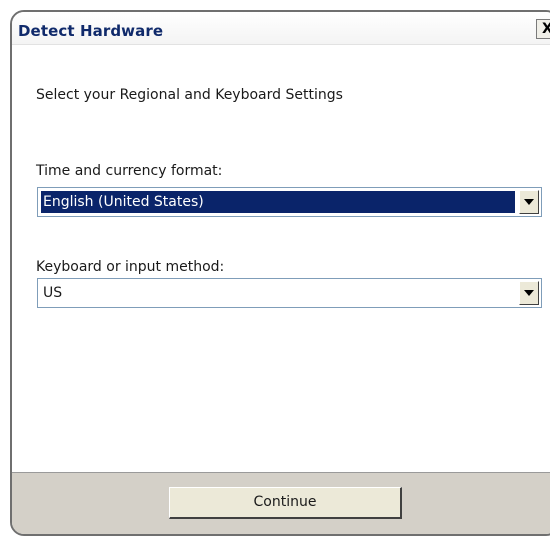 Image resolution: width=550 pixels, height=546 pixels. What do you see at coordinates (278, 202) in the screenshot?
I see `time-currency-value: English (United States)` at bounding box center [278, 202].